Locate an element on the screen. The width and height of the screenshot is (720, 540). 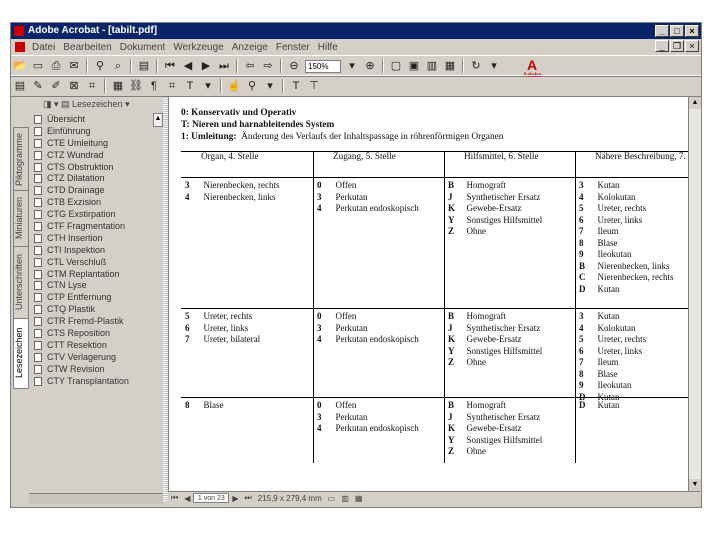
bookmark-item: CTV Verlagerung is located at coordinates (96, 357).